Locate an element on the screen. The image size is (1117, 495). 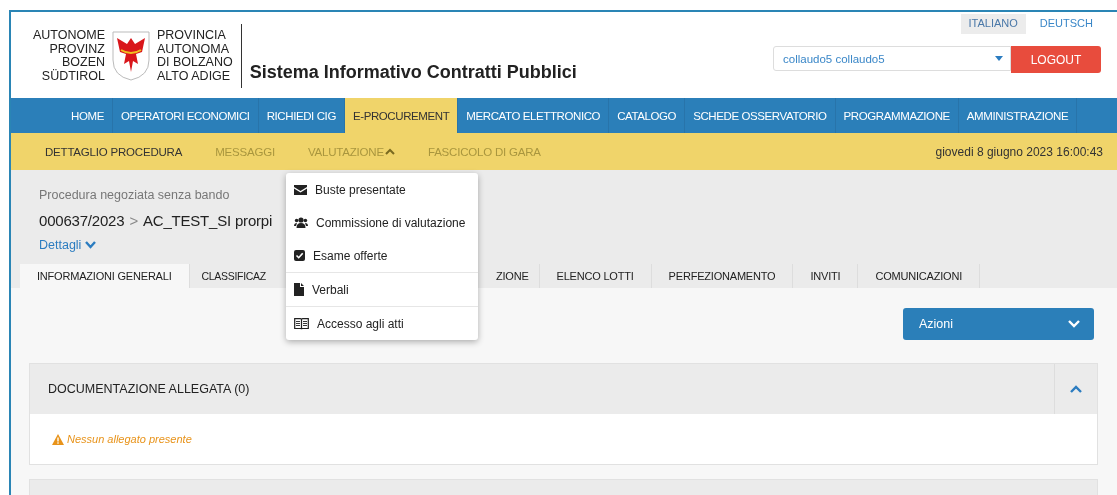
logo-text: SÜDTIROL is located at coordinates (73, 76).